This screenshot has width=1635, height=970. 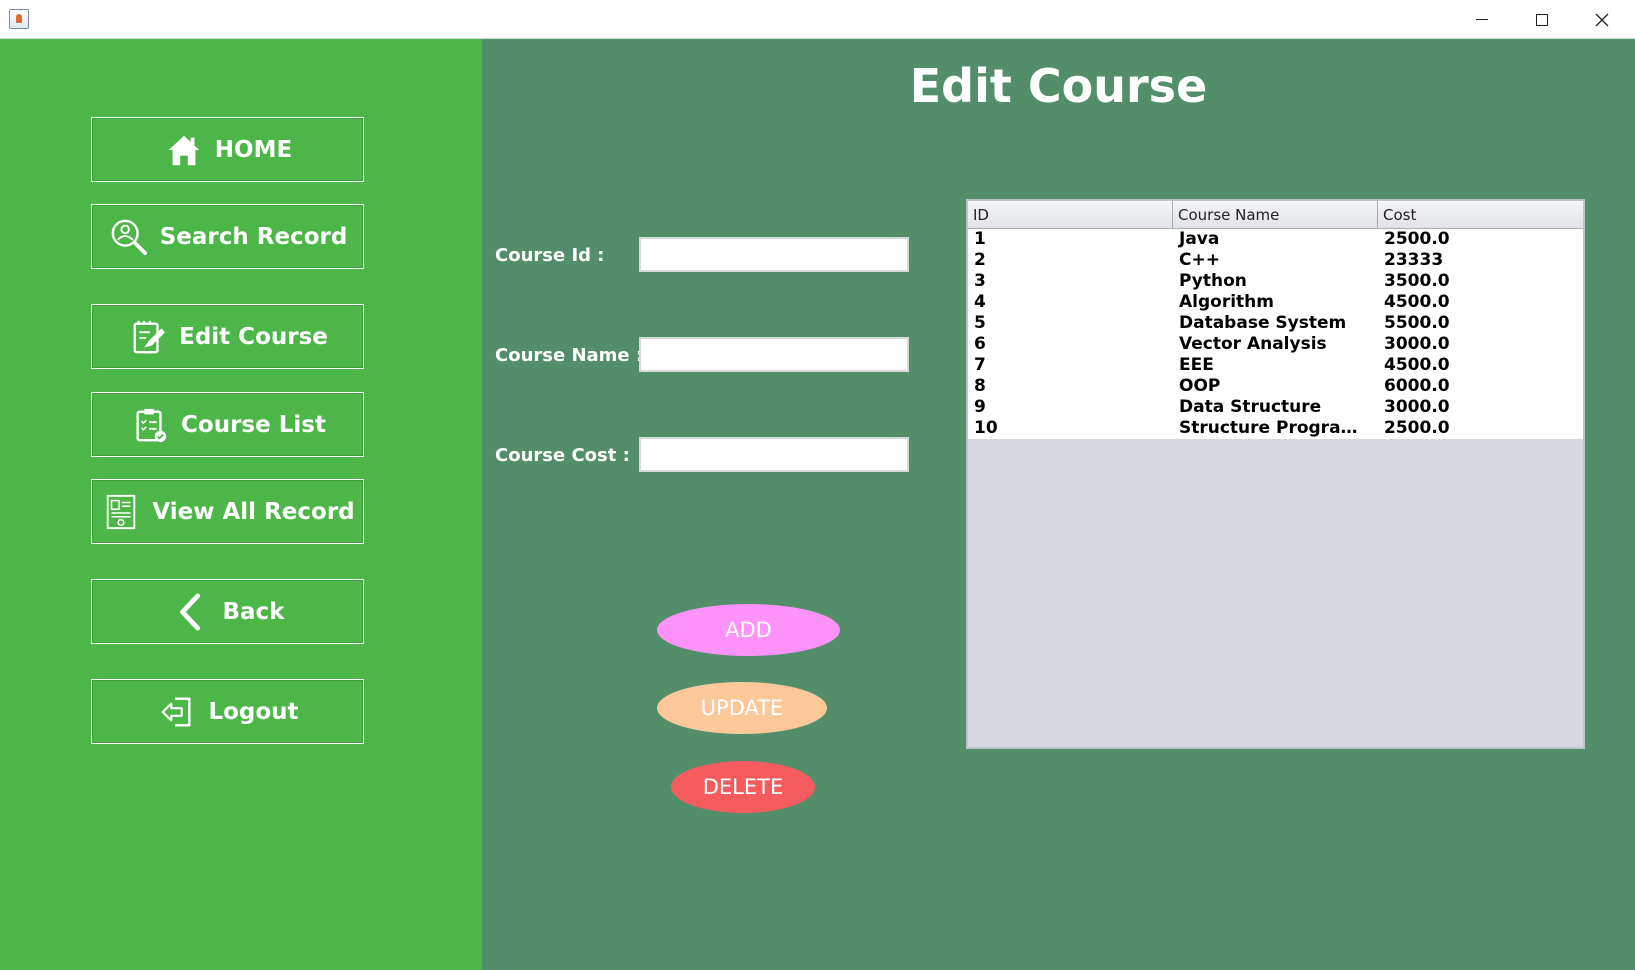 What do you see at coordinates (150, 425) in the screenshot?
I see `checklist-icon` at bounding box center [150, 425].